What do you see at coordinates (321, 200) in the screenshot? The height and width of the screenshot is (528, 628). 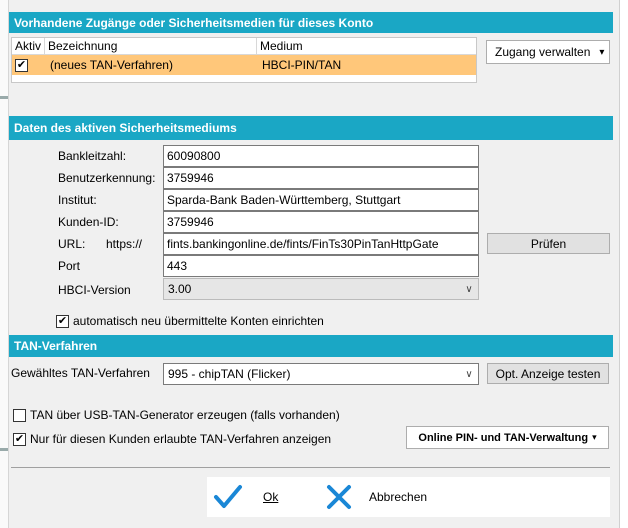 I see `institute-field: Sparda-Bank Baden-Württemberg, Stuttgart` at bounding box center [321, 200].